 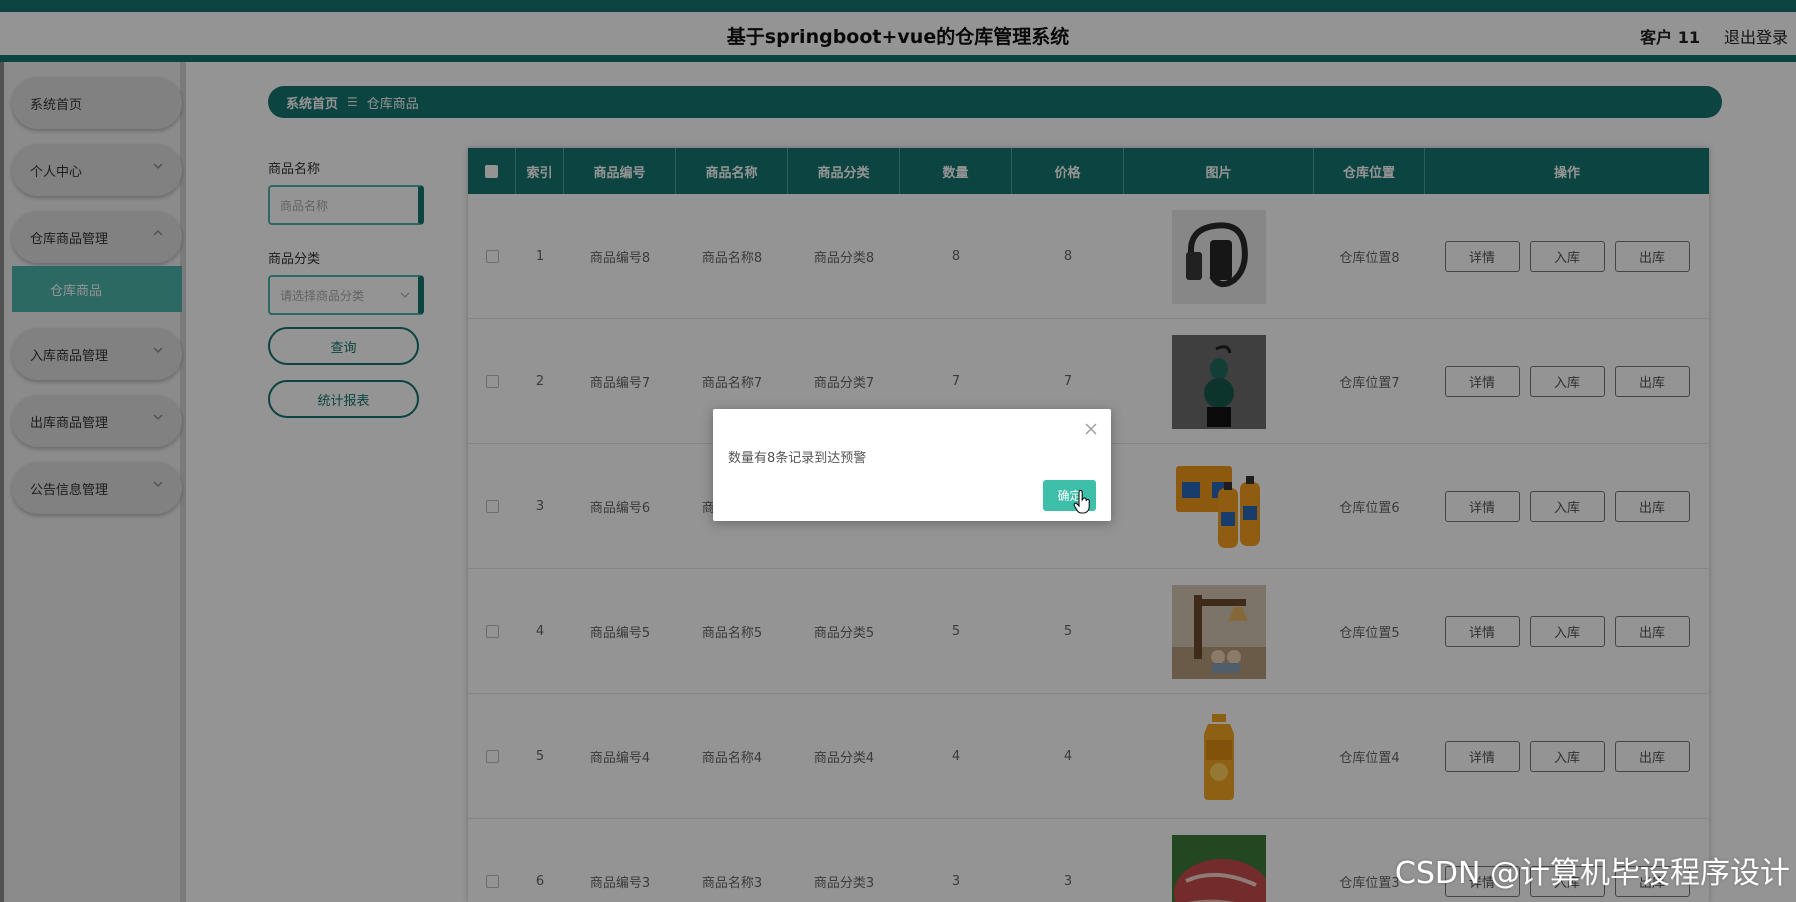 What do you see at coordinates (1081, 502) in the screenshot?
I see `hand-cursor-icon` at bounding box center [1081, 502].